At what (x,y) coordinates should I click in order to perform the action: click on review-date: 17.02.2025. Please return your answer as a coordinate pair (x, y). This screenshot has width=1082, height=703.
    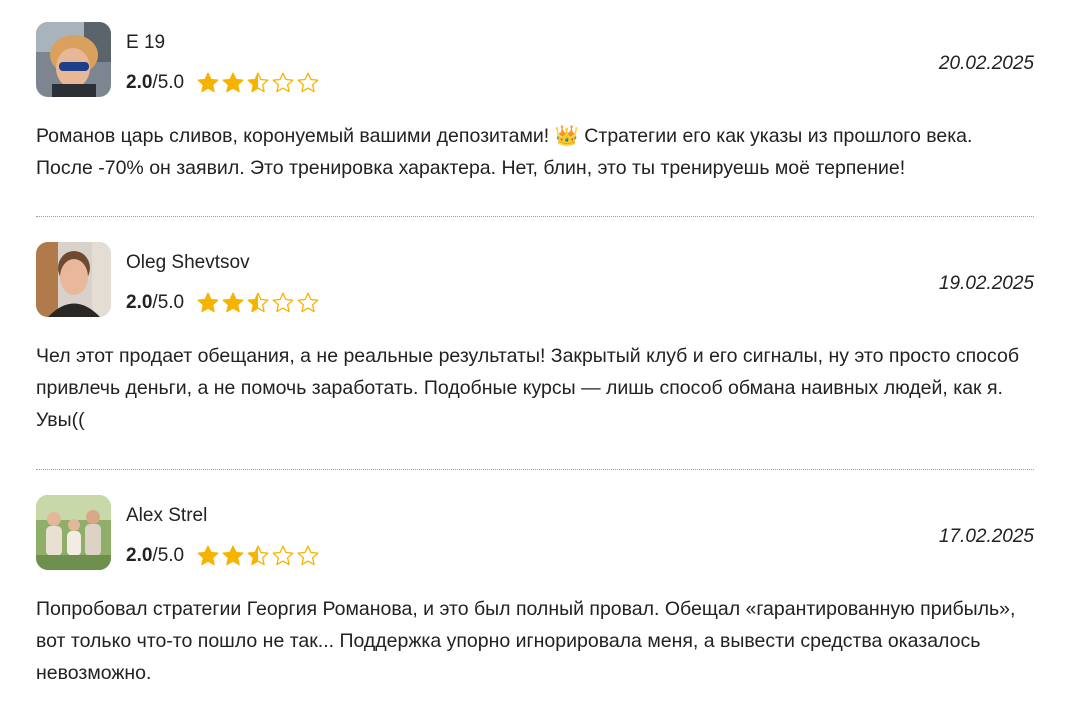
    Looking at the image, I should click on (986, 536).